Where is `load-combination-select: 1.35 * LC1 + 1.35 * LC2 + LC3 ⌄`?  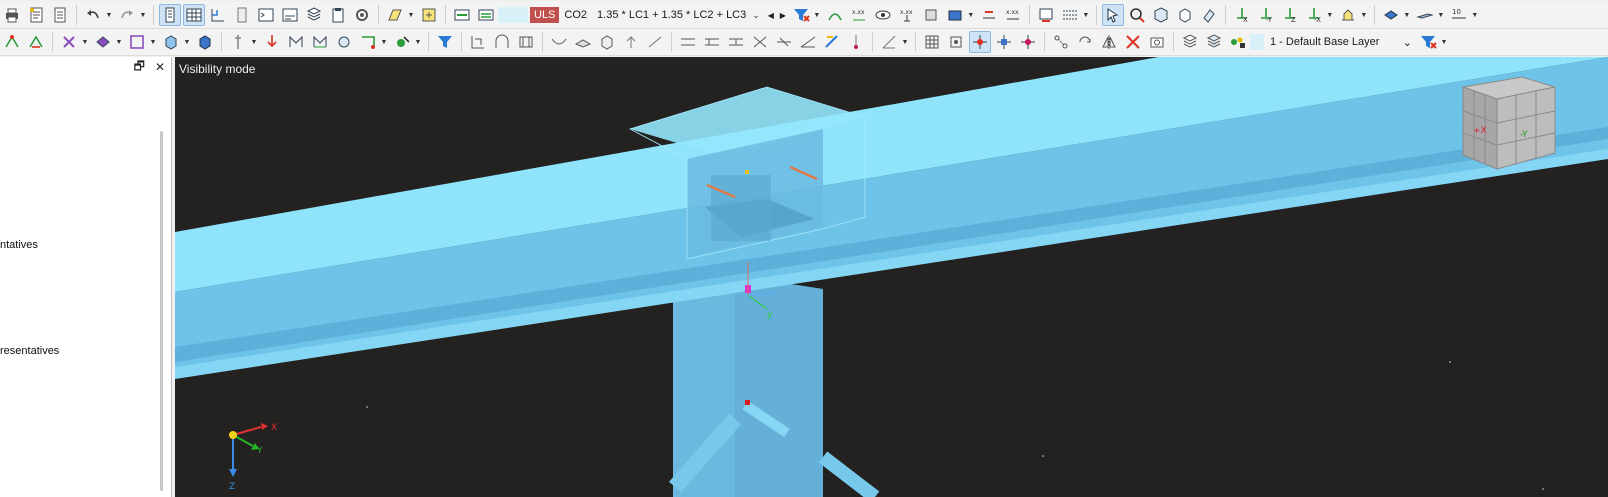 load-combination-select: 1.35 * LC1 + 1.35 * LC2 + LC3 ⌄ is located at coordinates (678, 15).